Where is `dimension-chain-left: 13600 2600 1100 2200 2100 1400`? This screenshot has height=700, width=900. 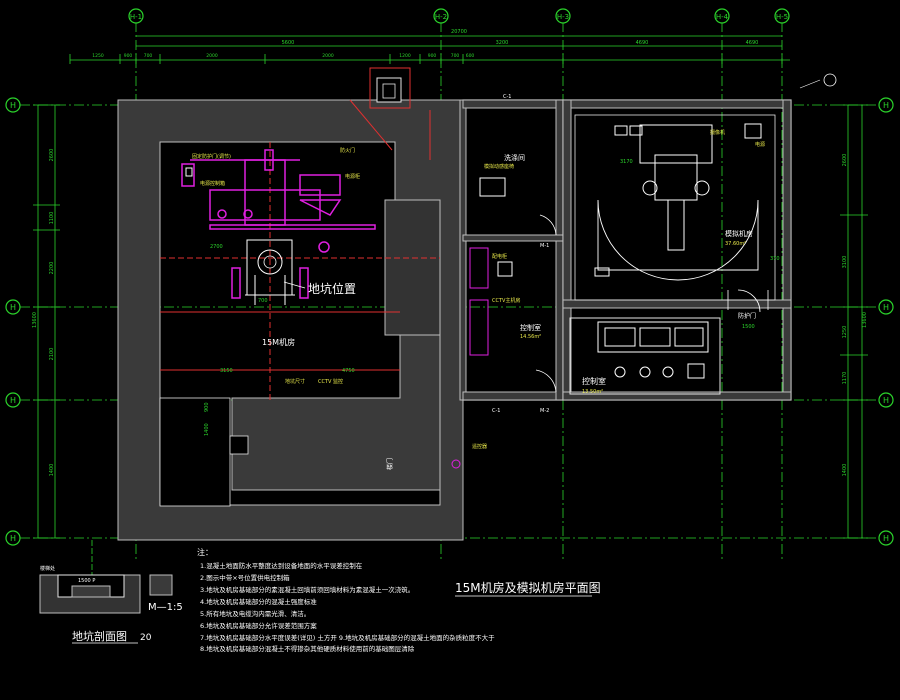
dimension-chain-left: 13600 2600 1100 2200 2100 1400 is located at coordinates (46, 321).